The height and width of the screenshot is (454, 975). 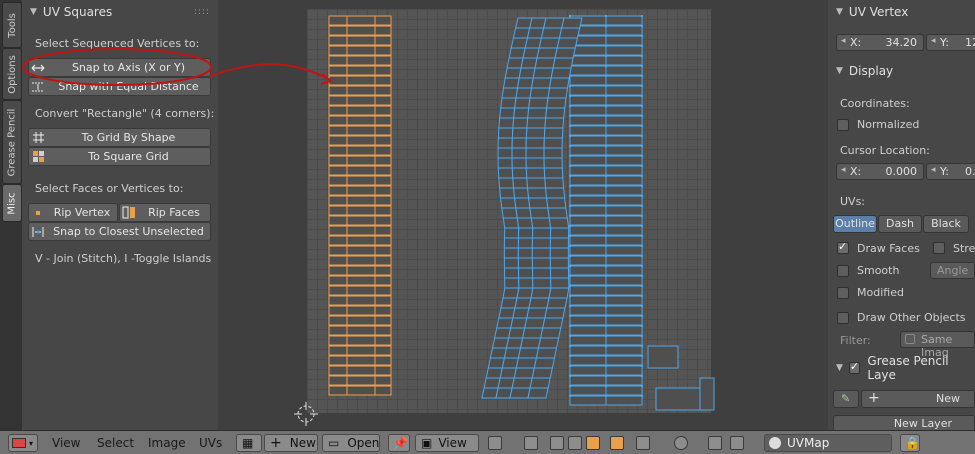 What do you see at coordinates (939, 248) in the screenshot?
I see `stretch-checkbox` at bounding box center [939, 248].